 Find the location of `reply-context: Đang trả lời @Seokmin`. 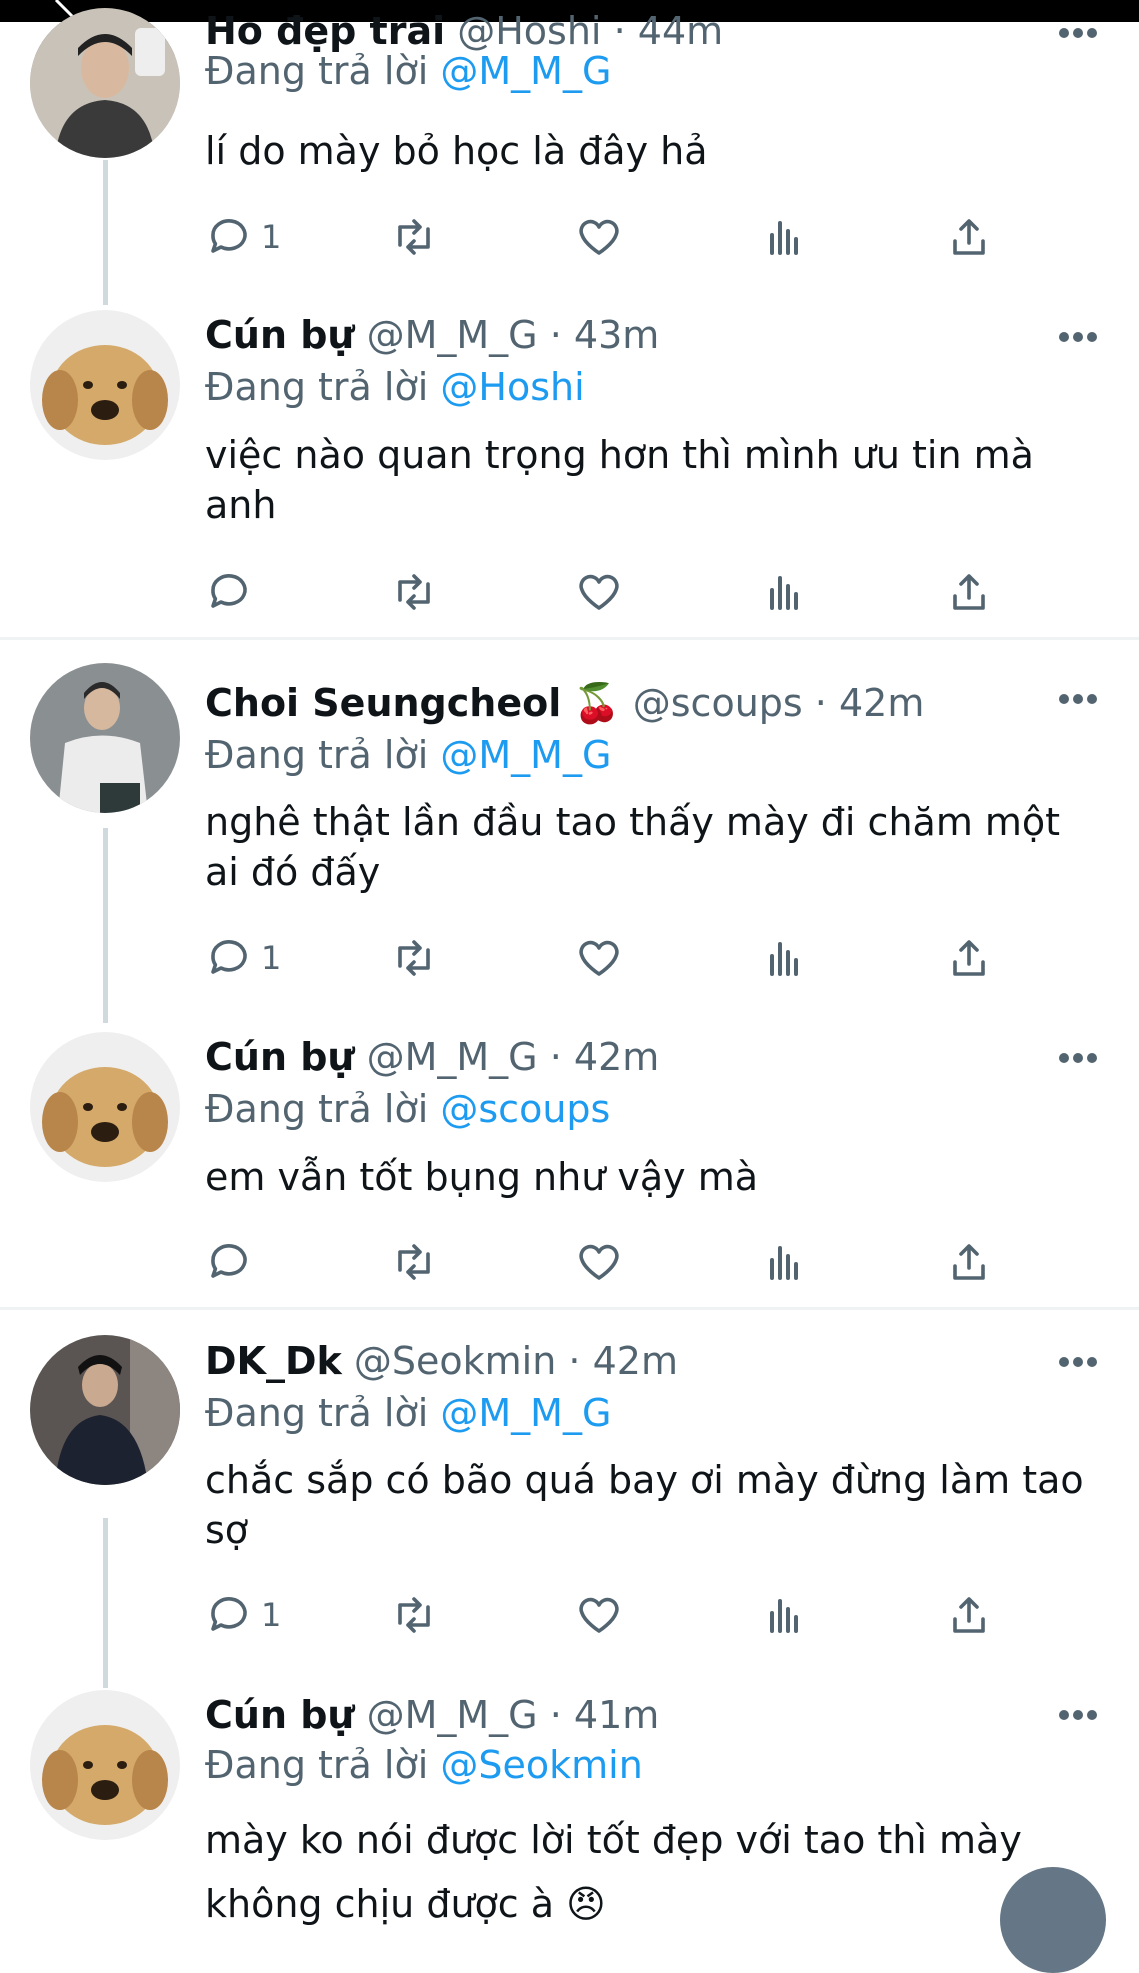

reply-context: Đang trả lời @Seokmin is located at coordinates (424, 1765).